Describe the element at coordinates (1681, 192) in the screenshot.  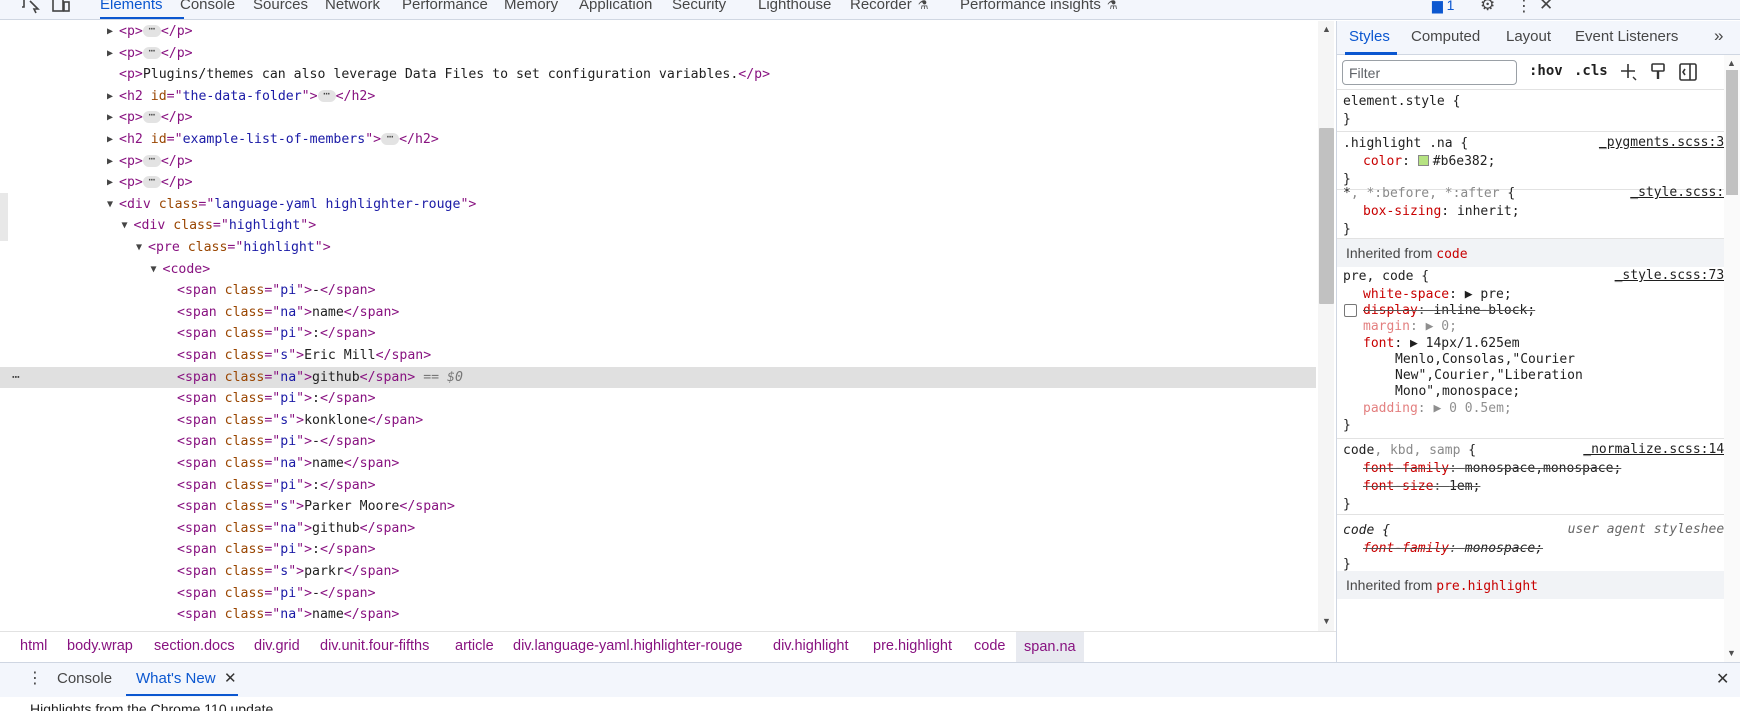
I see `rule-source-link: _style.scss:9` at that location.